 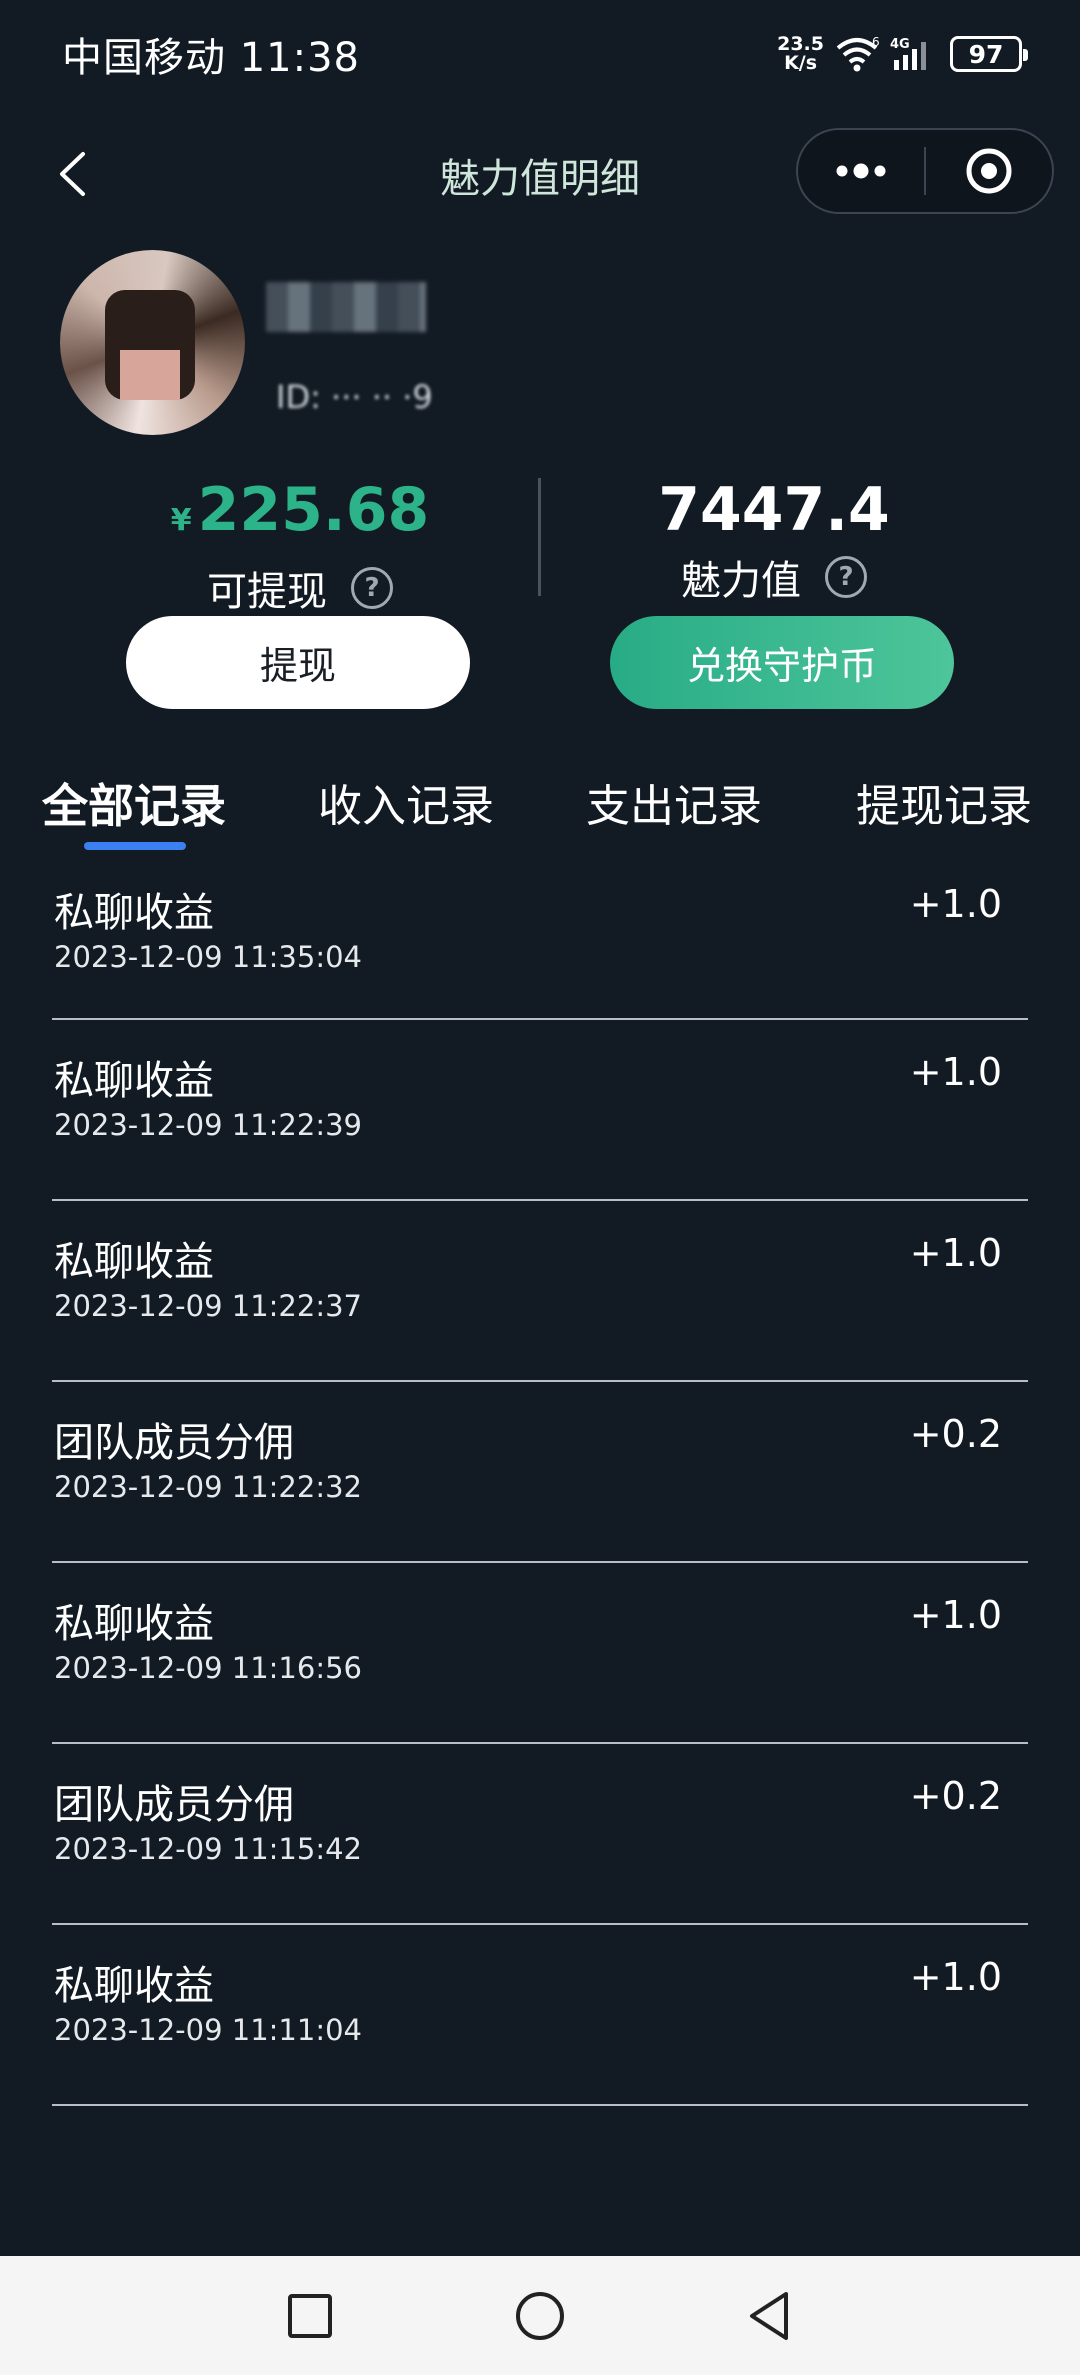 I want to click on record-time: 2023-12-09 11:22:32, so click(x=208, y=1487).